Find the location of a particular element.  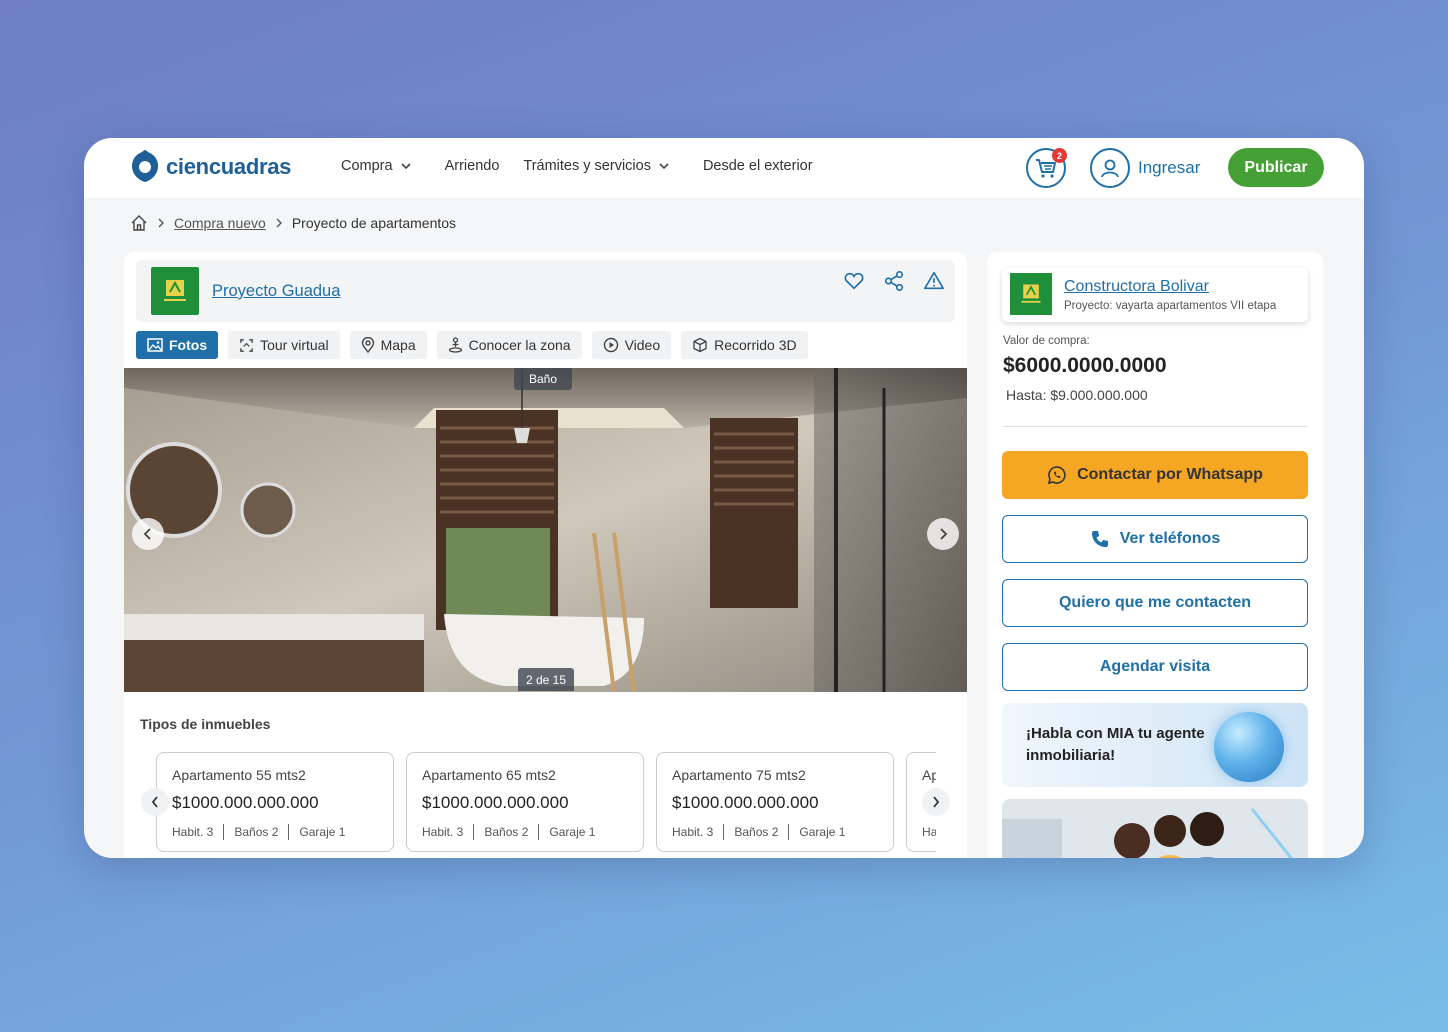

photo-counter: 2 de 15 is located at coordinates (546, 679).